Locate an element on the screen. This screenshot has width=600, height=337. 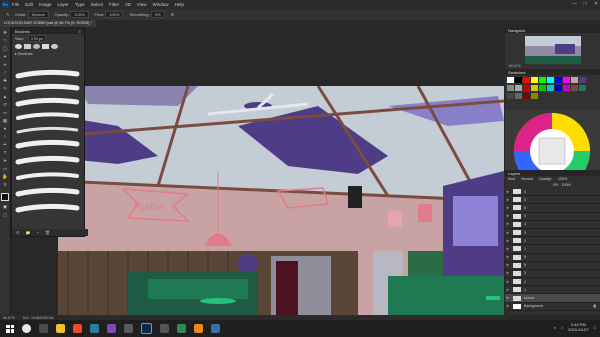
opacity-field: 100% is located at coordinates (79, 14).